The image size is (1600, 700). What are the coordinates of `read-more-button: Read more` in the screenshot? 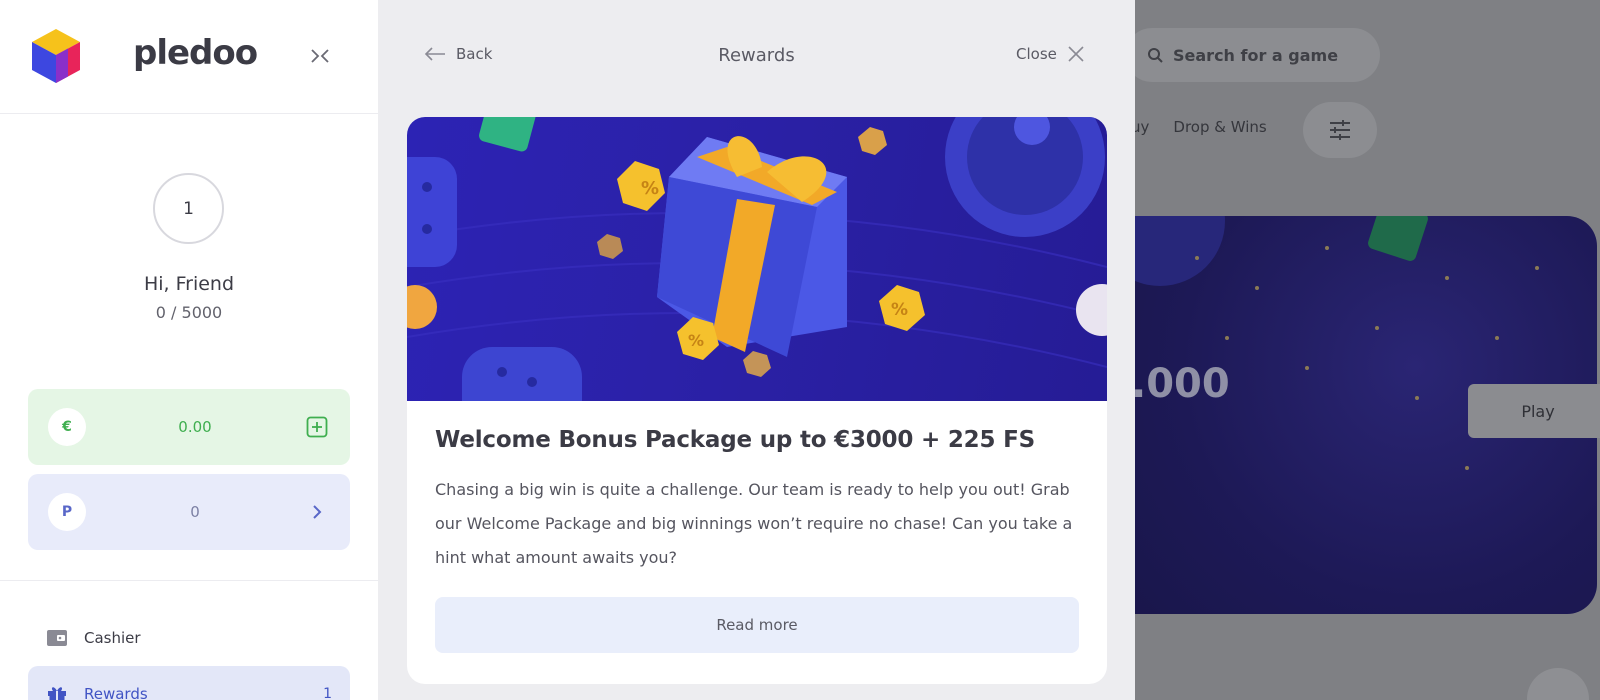 It's located at (757, 625).